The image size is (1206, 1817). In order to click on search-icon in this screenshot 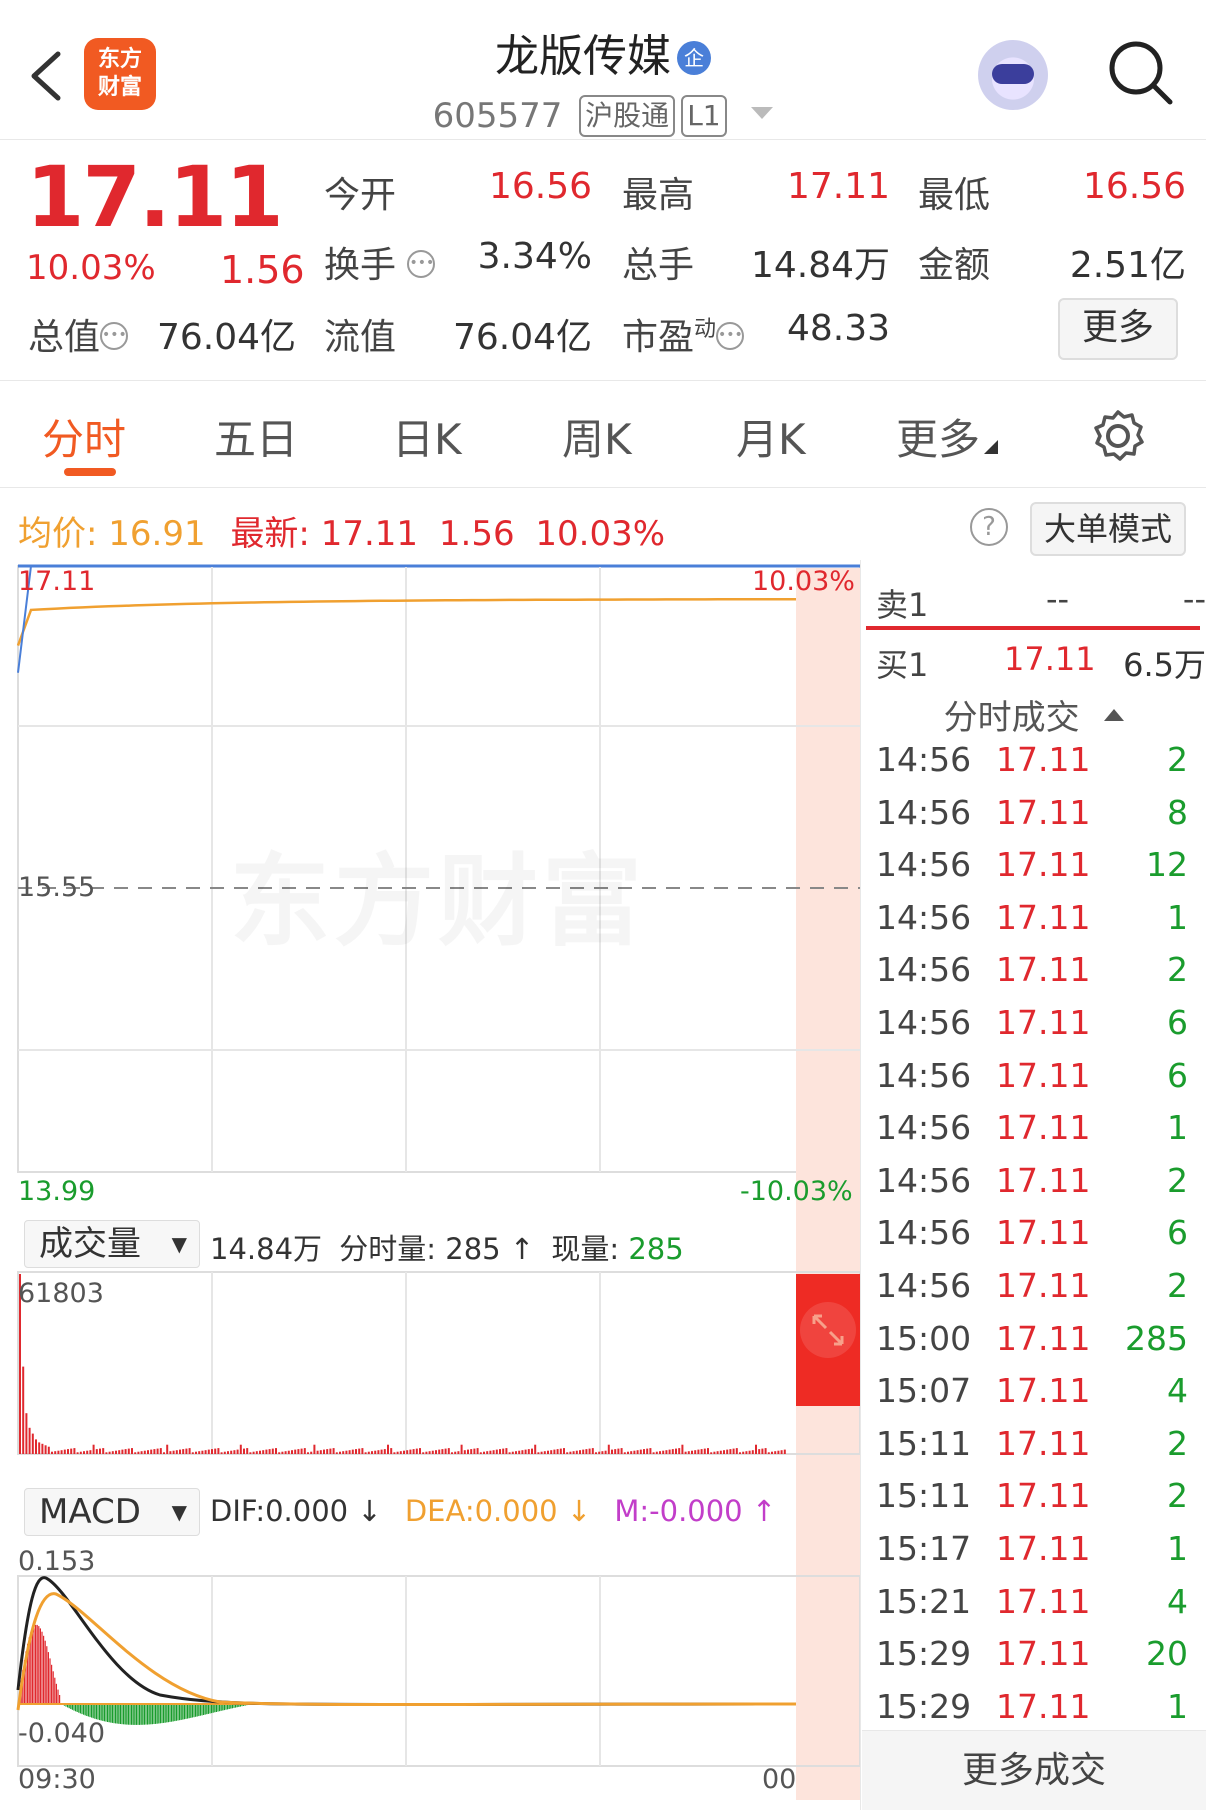, I will do `click(1141, 73)`.